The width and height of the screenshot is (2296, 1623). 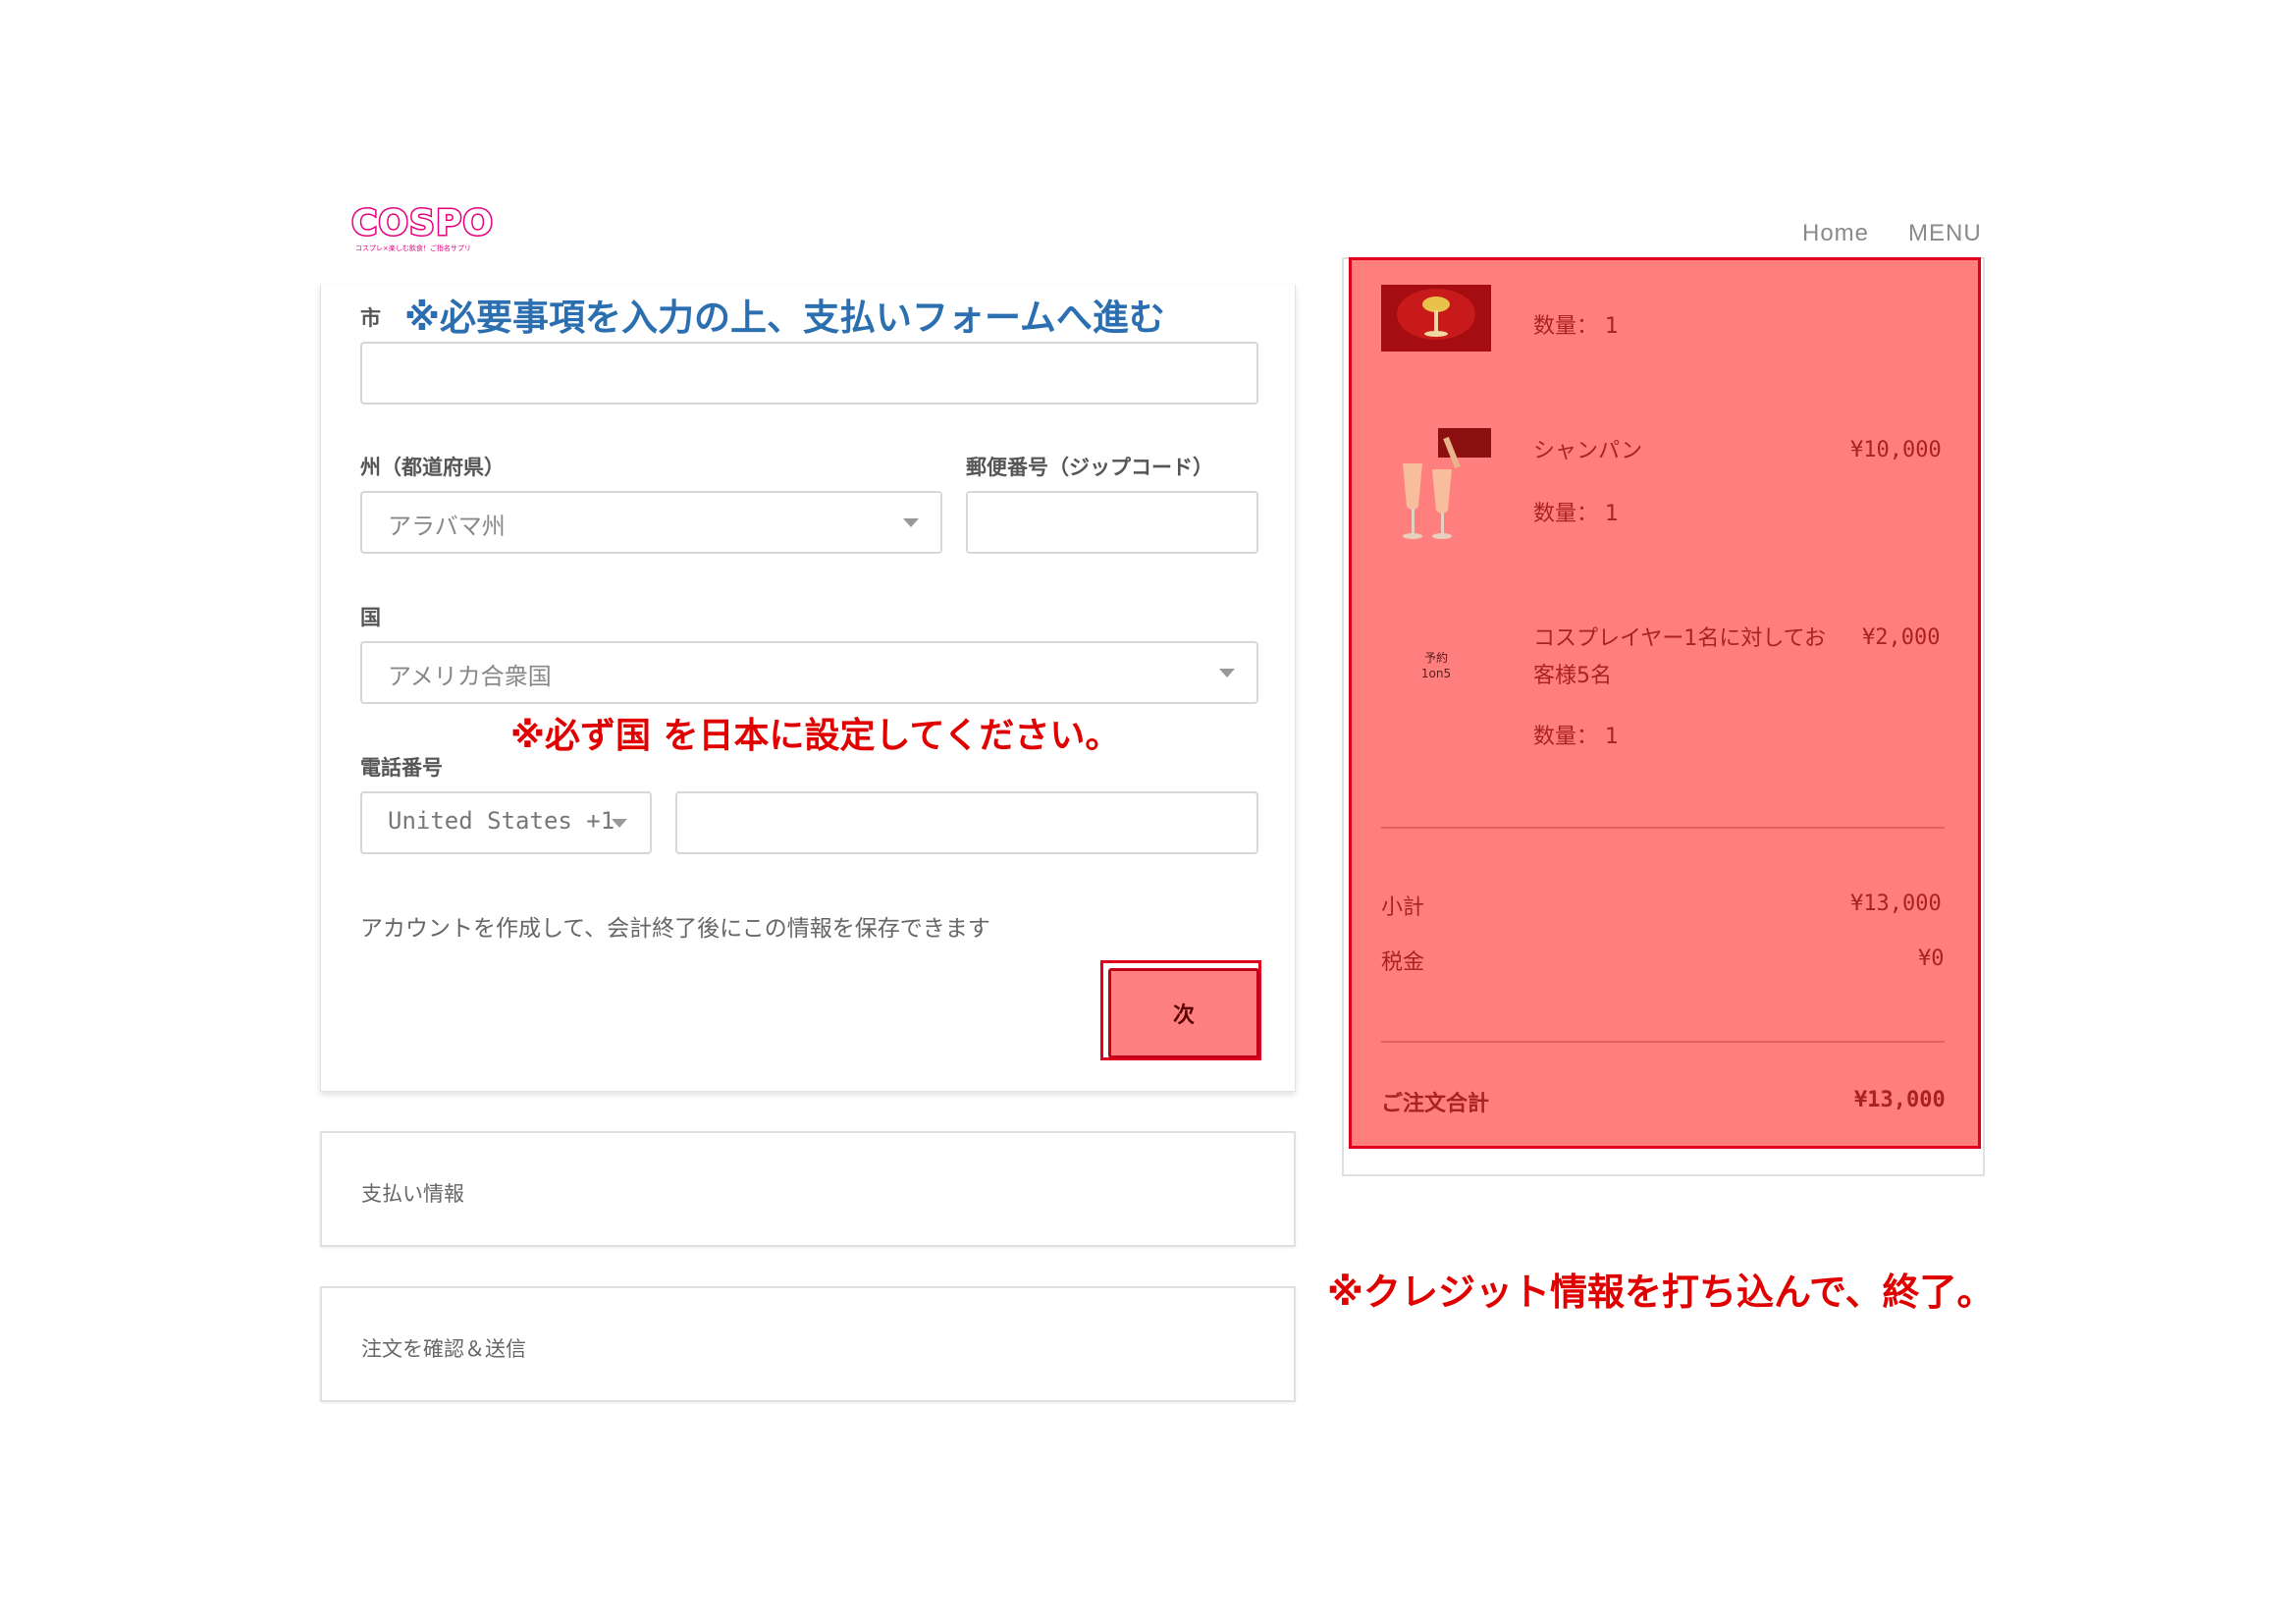 I want to click on item-3-thumbnail-line2: 1on5, so click(x=1436, y=673).